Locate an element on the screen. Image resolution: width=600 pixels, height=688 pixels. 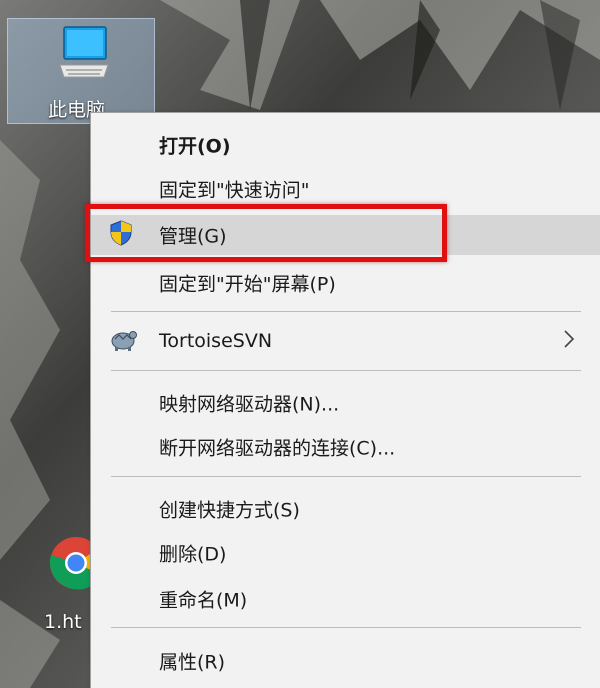
menu-item-pin-quick-access: 固定到"快速访问" is located at coordinates (345, 189).